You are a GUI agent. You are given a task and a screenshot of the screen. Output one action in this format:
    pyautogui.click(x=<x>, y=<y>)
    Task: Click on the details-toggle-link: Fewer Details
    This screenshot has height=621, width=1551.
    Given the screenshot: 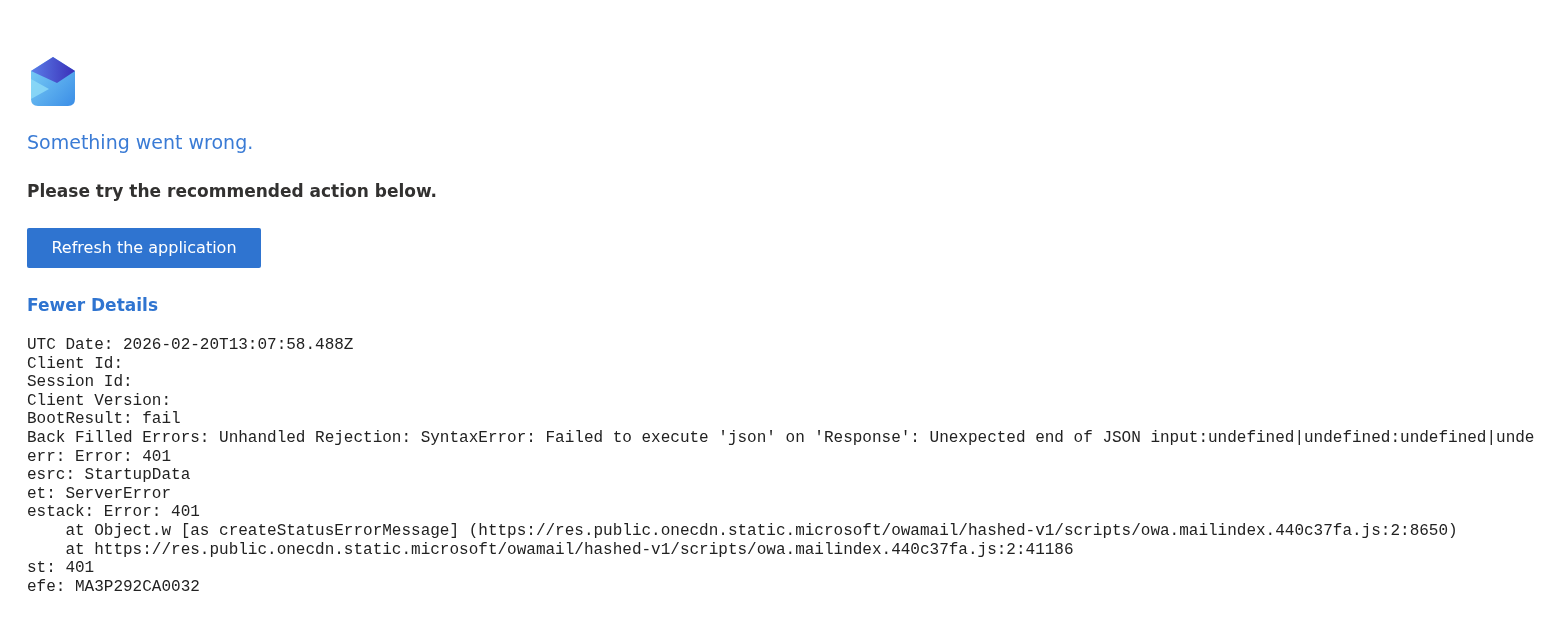 What is the action you would take?
    pyautogui.click(x=92, y=305)
    